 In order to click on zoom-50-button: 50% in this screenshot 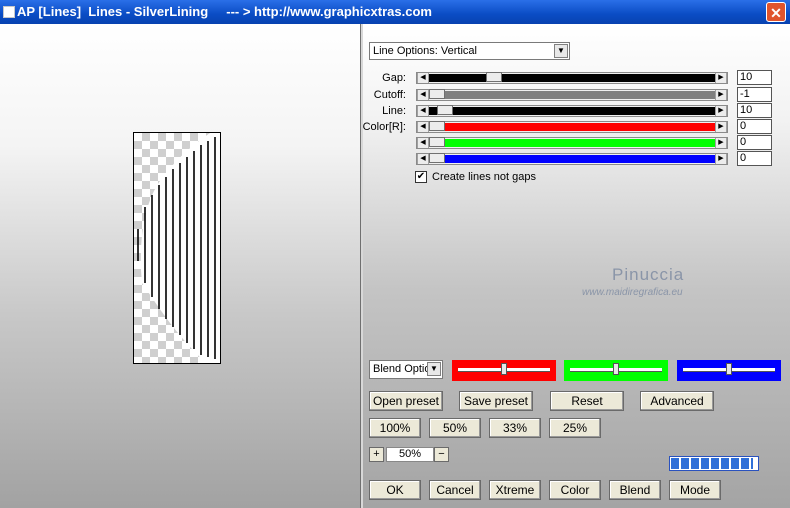, I will do `click(455, 428)`.